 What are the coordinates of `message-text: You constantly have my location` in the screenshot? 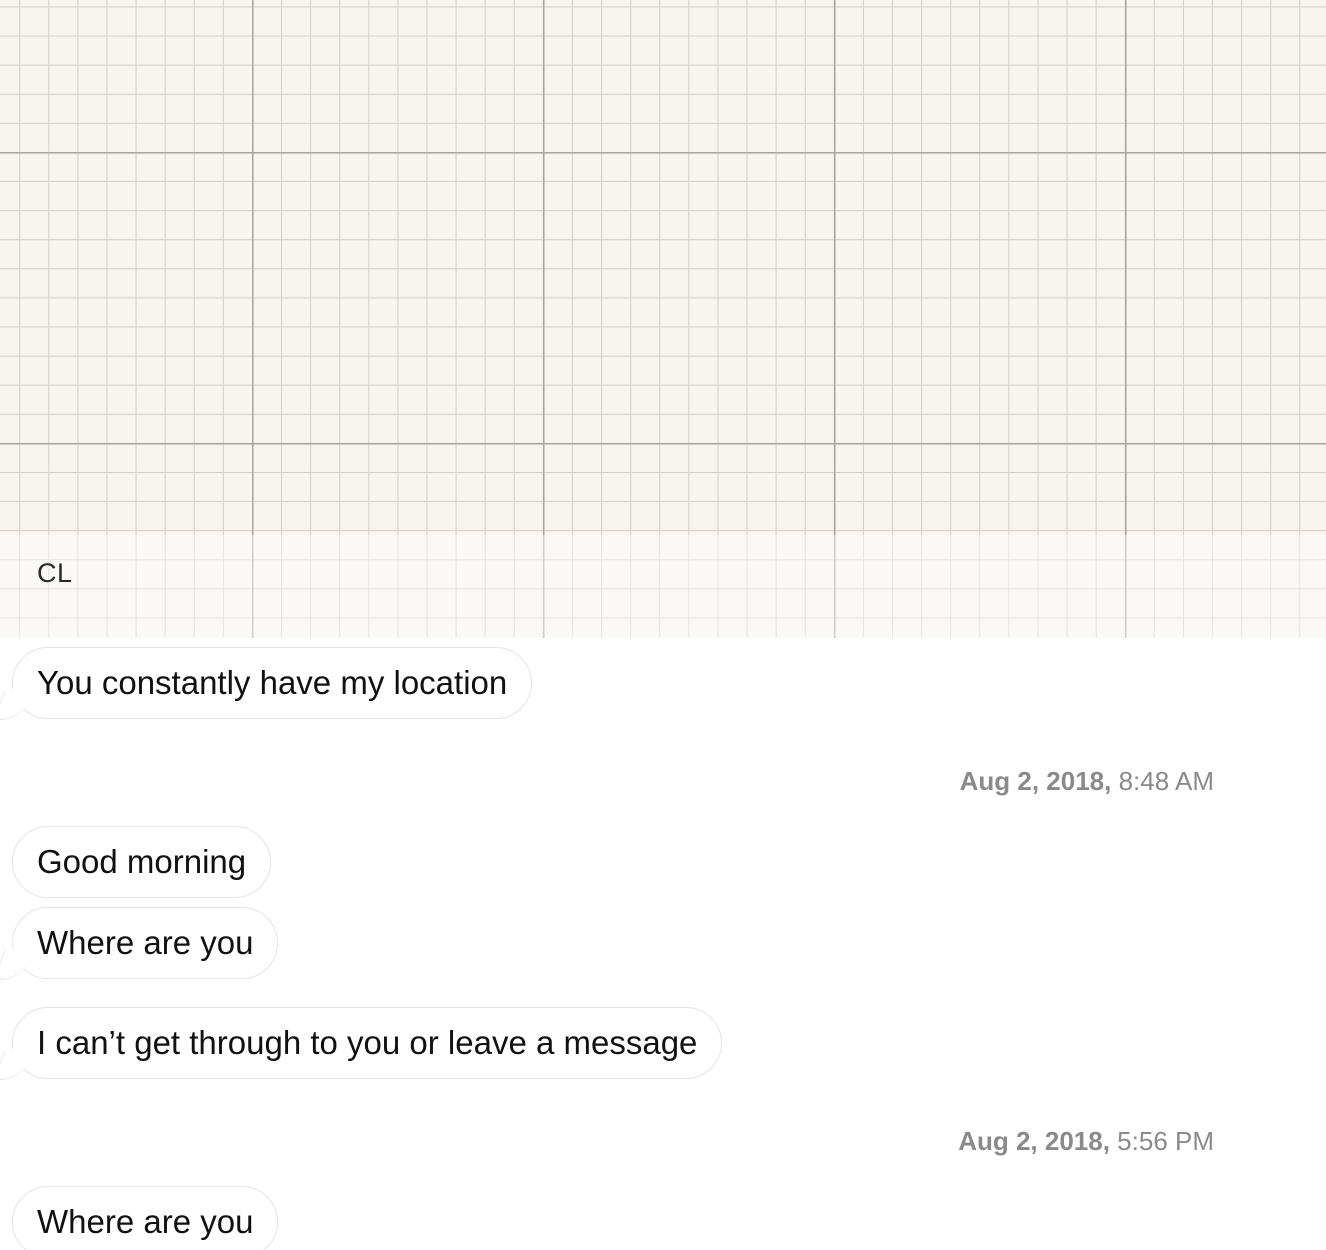 It's located at (272, 682).